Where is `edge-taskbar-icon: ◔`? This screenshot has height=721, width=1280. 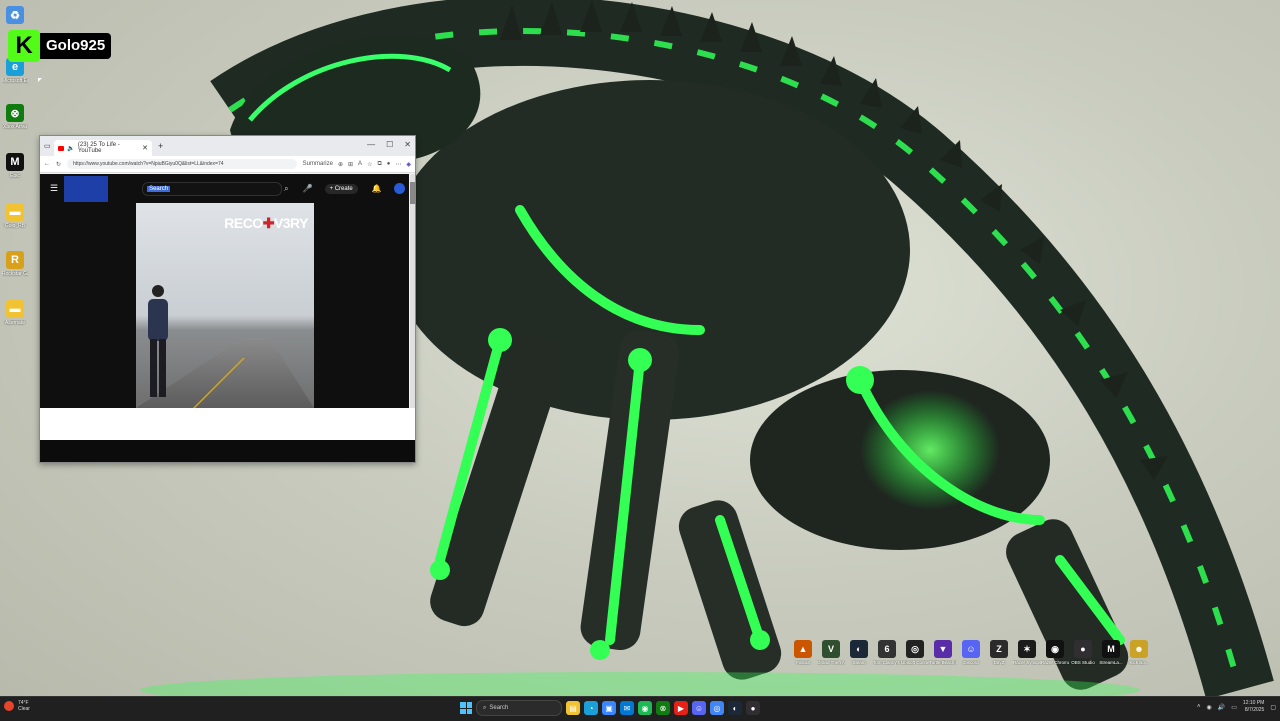 edge-taskbar-icon: ◔ is located at coordinates (591, 708).